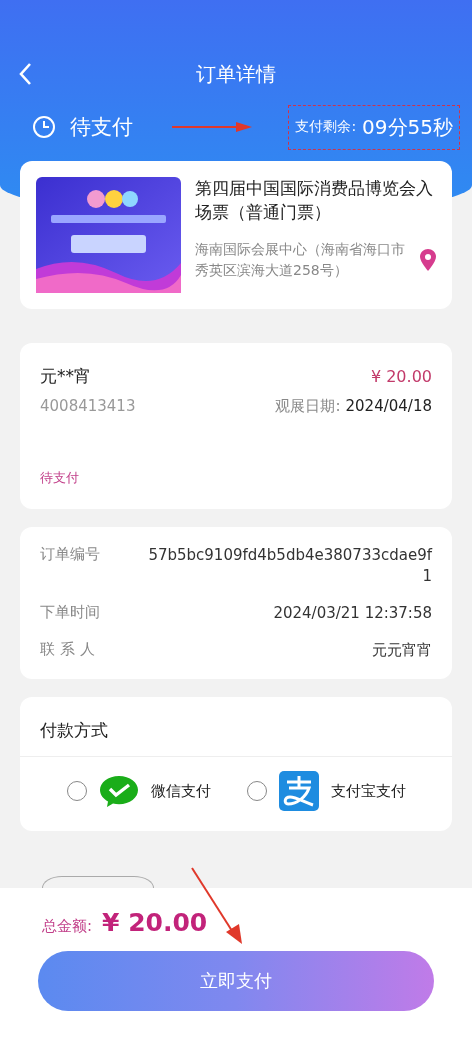 Image resolution: width=472 pixels, height=1045 pixels. What do you see at coordinates (25, 74) in the screenshot?
I see `back-icon` at bounding box center [25, 74].